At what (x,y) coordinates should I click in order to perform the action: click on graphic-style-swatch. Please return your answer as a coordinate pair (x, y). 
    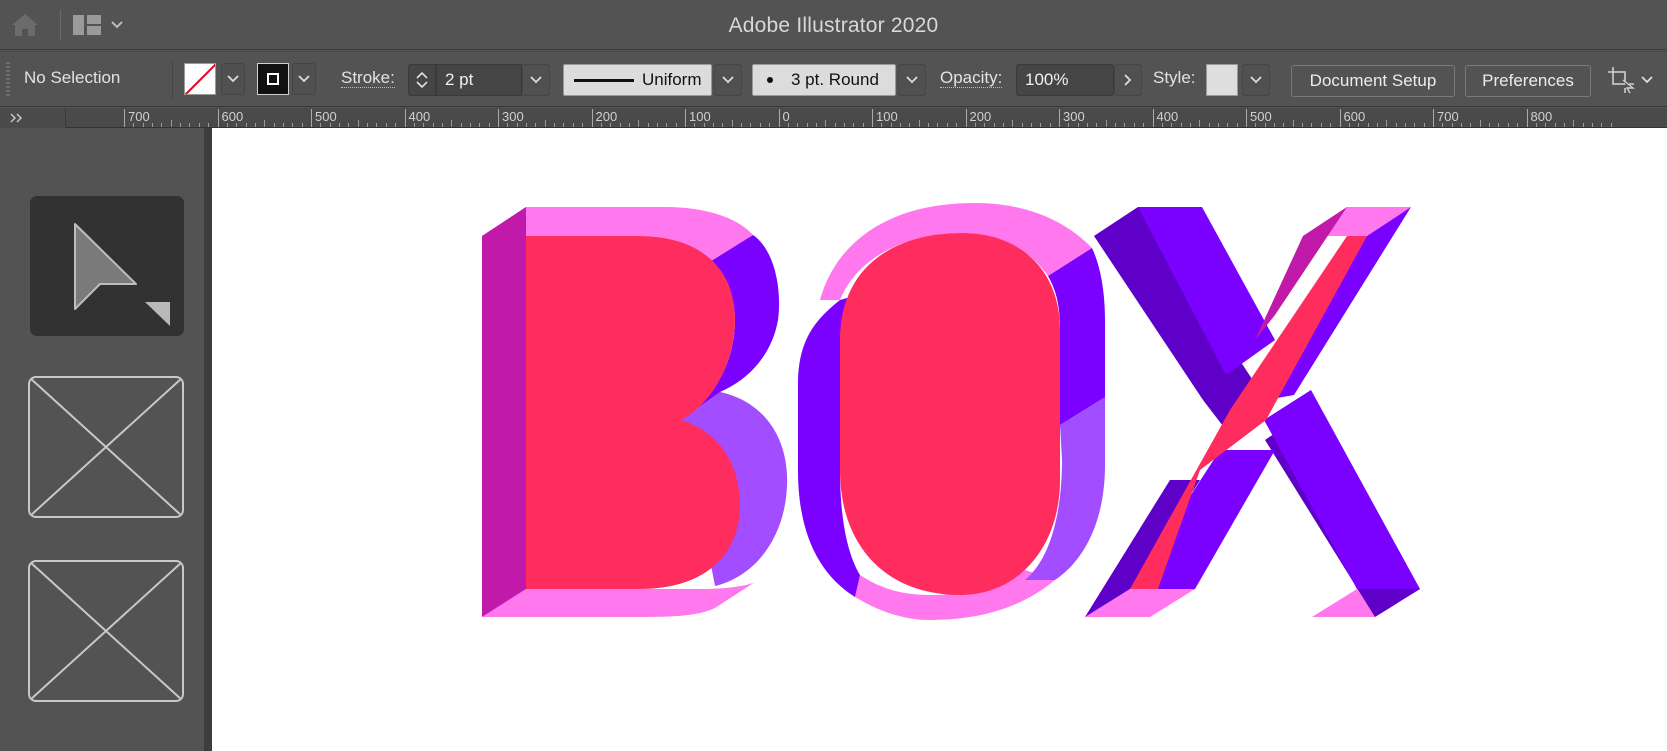
    Looking at the image, I should click on (1222, 80).